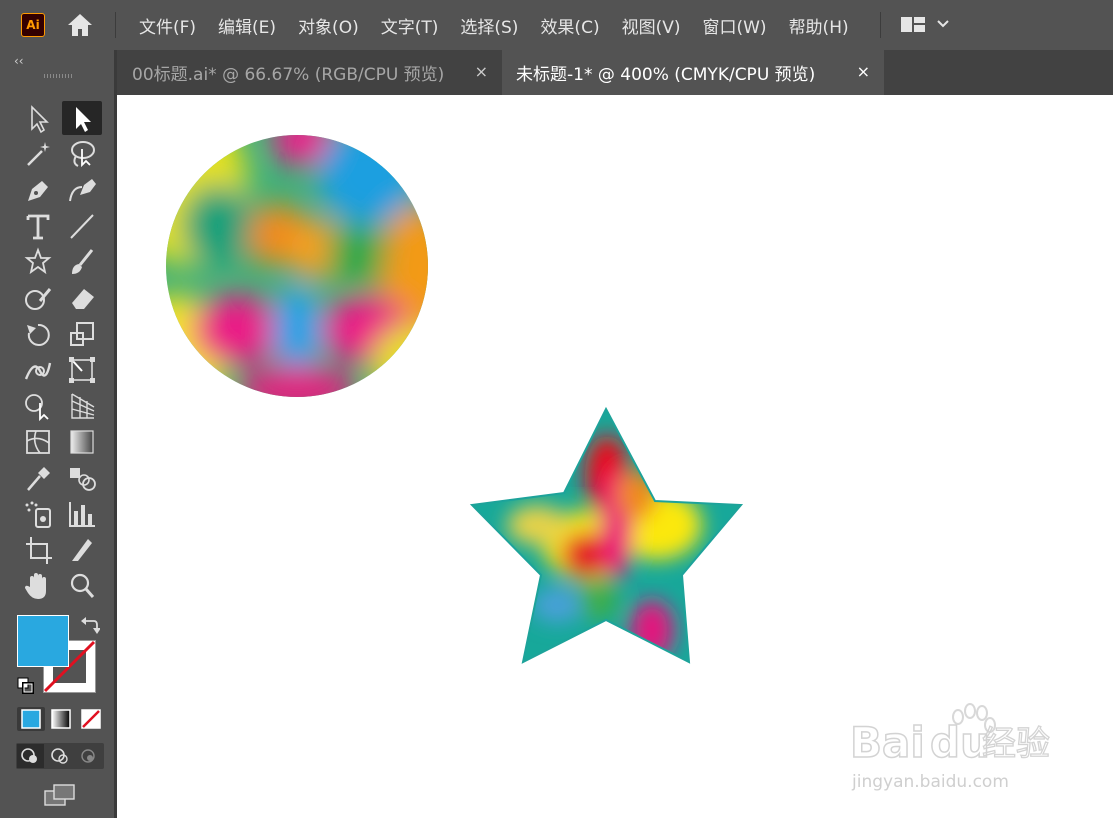  What do you see at coordinates (943, 24) in the screenshot?
I see `chevron-down-icon` at bounding box center [943, 24].